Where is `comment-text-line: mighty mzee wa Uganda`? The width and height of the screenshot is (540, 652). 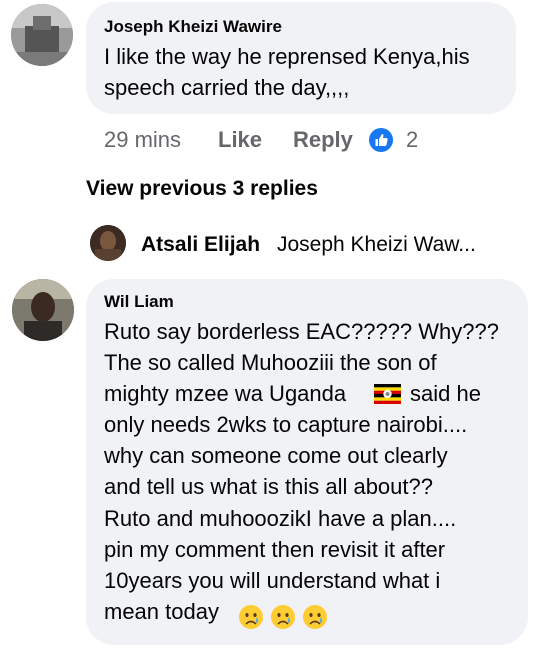 comment-text-line: mighty mzee wa Uganda is located at coordinates (225, 393).